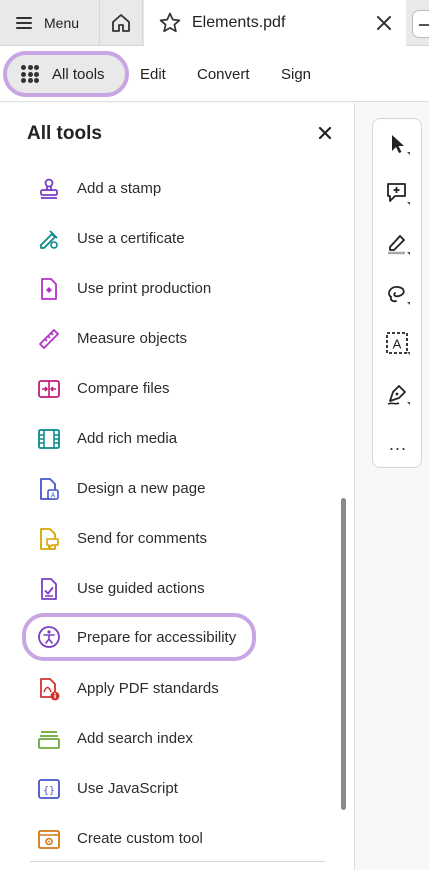  I want to click on add-comment-icon, so click(398, 194).